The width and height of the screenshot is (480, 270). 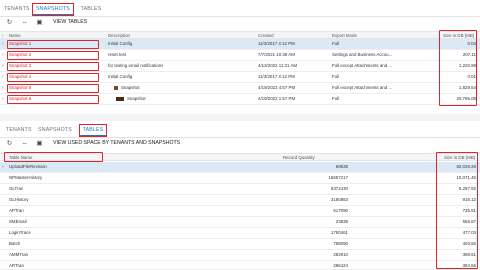 What do you see at coordinates (240, 22) in the screenshot?
I see `toolbar: ↻ ⇔ ▣ VIEW TABLES` at bounding box center [240, 22].